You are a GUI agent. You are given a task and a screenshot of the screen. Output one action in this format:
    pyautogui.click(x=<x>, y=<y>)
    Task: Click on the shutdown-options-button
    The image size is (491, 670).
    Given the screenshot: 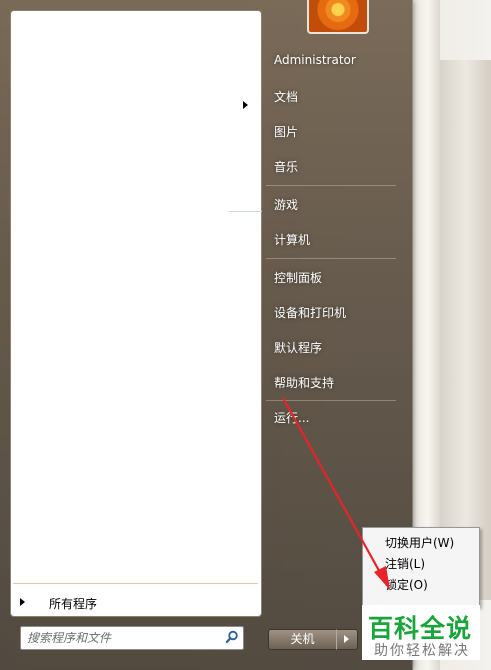 What is the action you would take?
    pyautogui.click(x=347, y=639)
    